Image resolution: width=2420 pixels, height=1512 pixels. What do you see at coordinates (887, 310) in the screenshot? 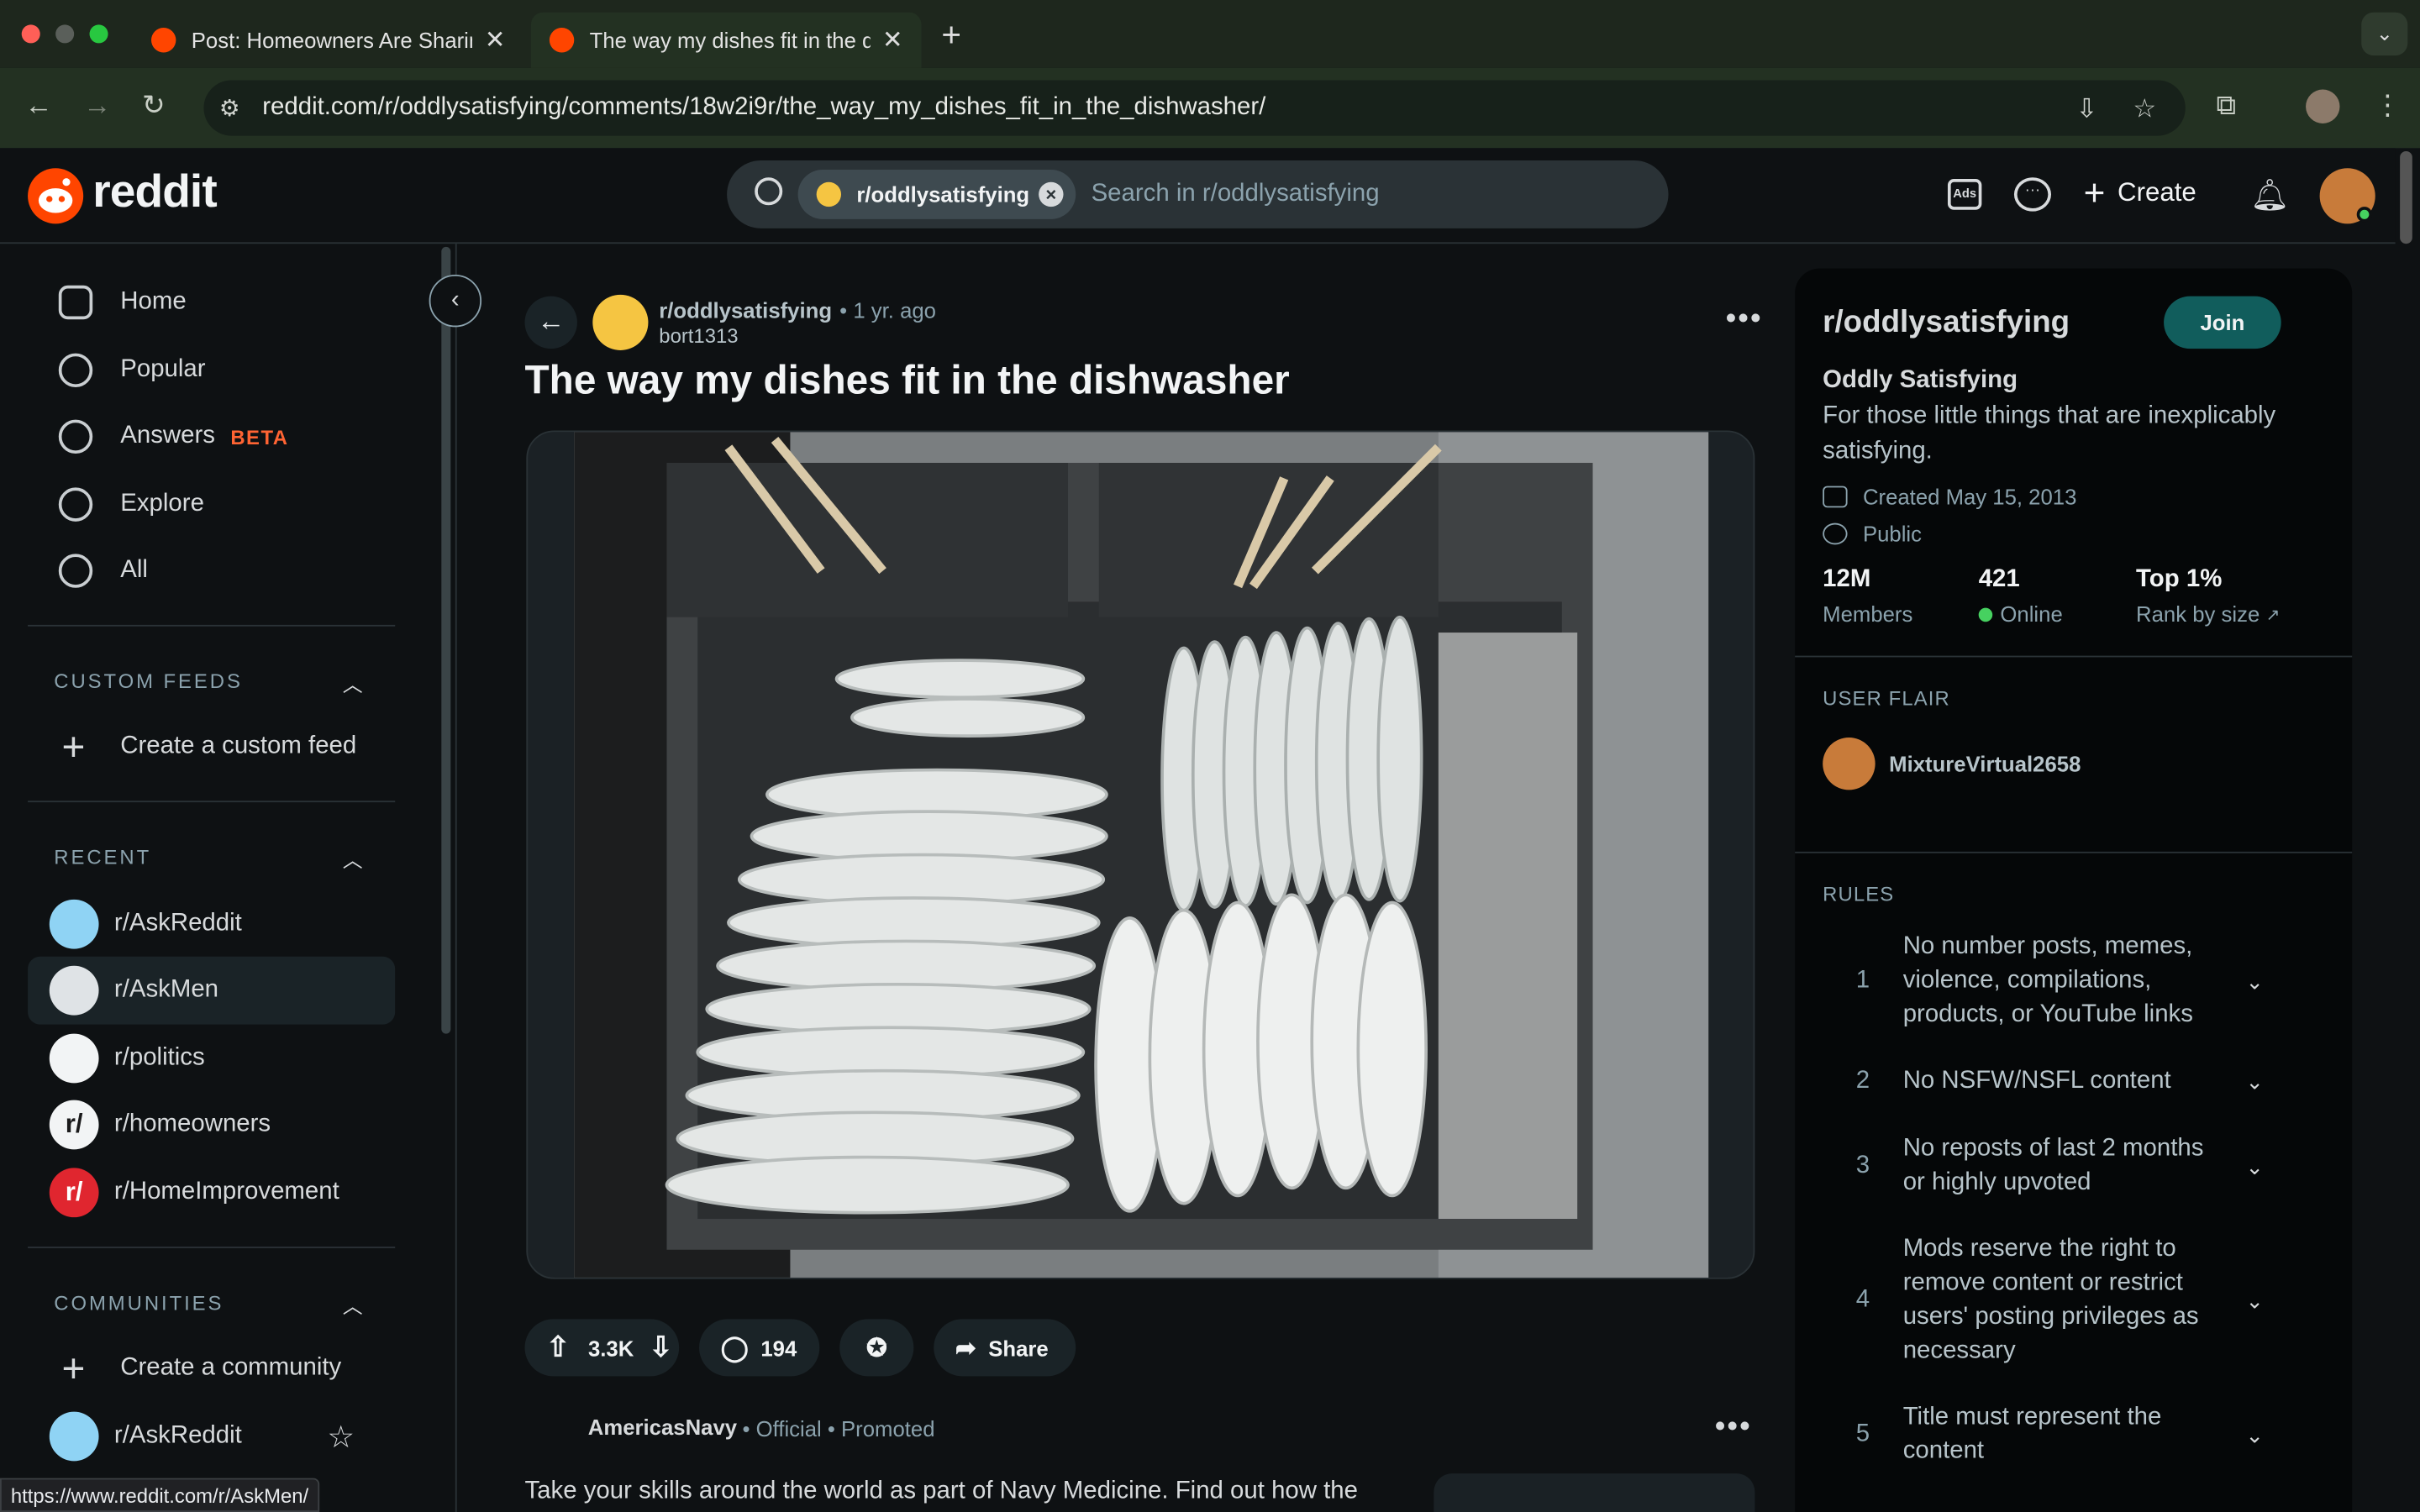
I see `post-age: • 1 yr. ago` at bounding box center [887, 310].